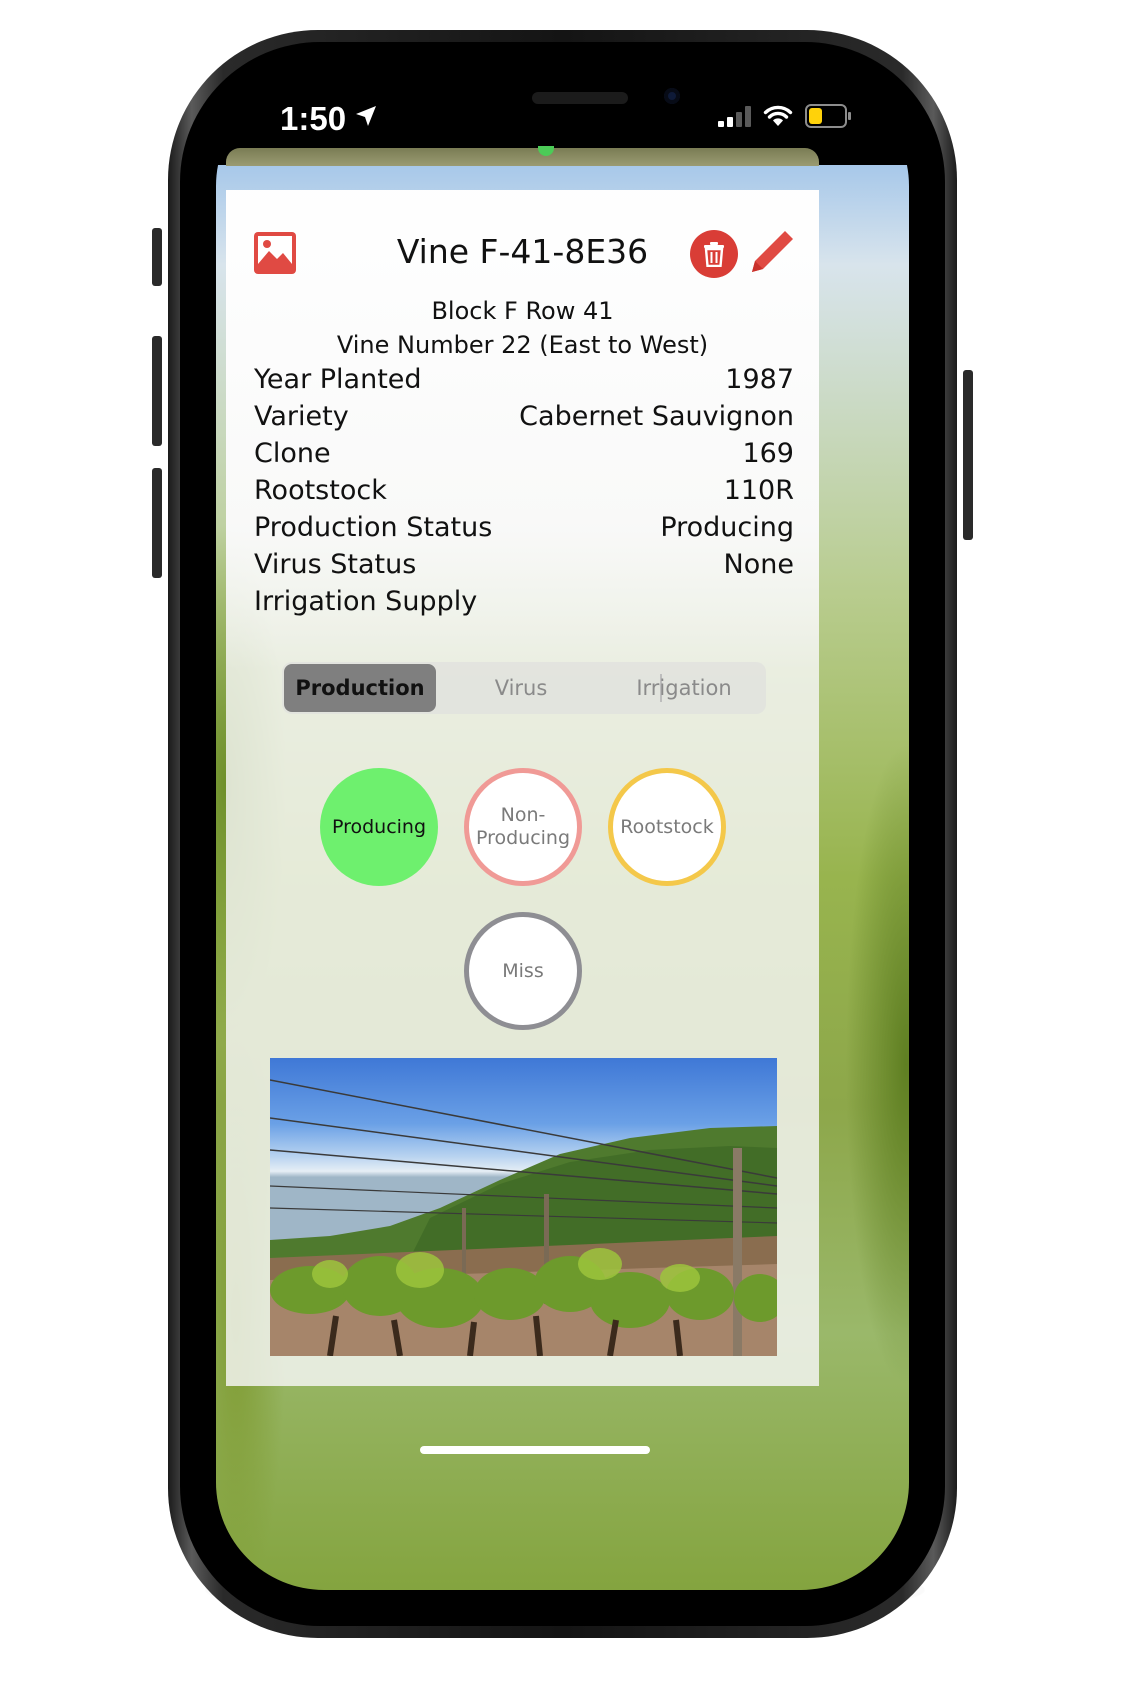 The width and height of the screenshot is (1125, 1688). What do you see at coordinates (524, 601) in the screenshot?
I see `detail-row-irrigation-supply: Irrigation Supply` at bounding box center [524, 601].